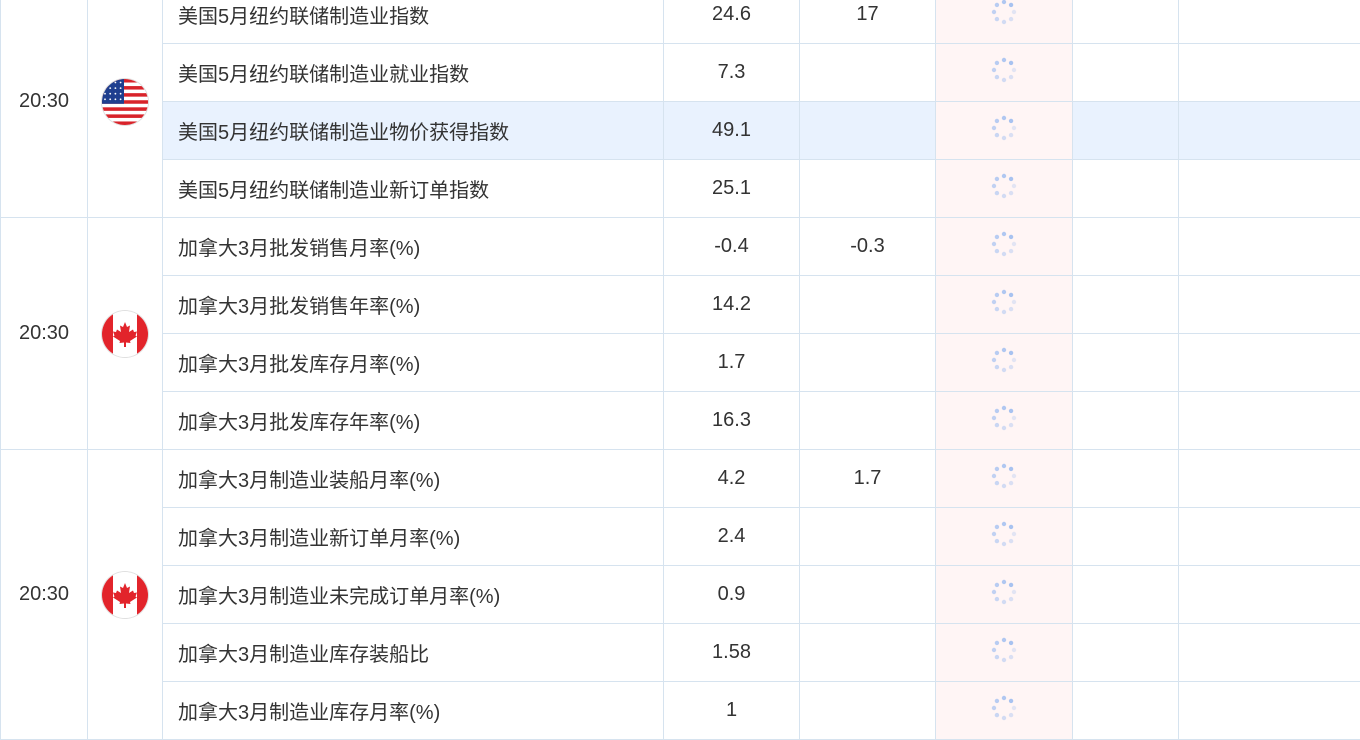  I want to click on forecast-value: 1.7, so click(867, 478).